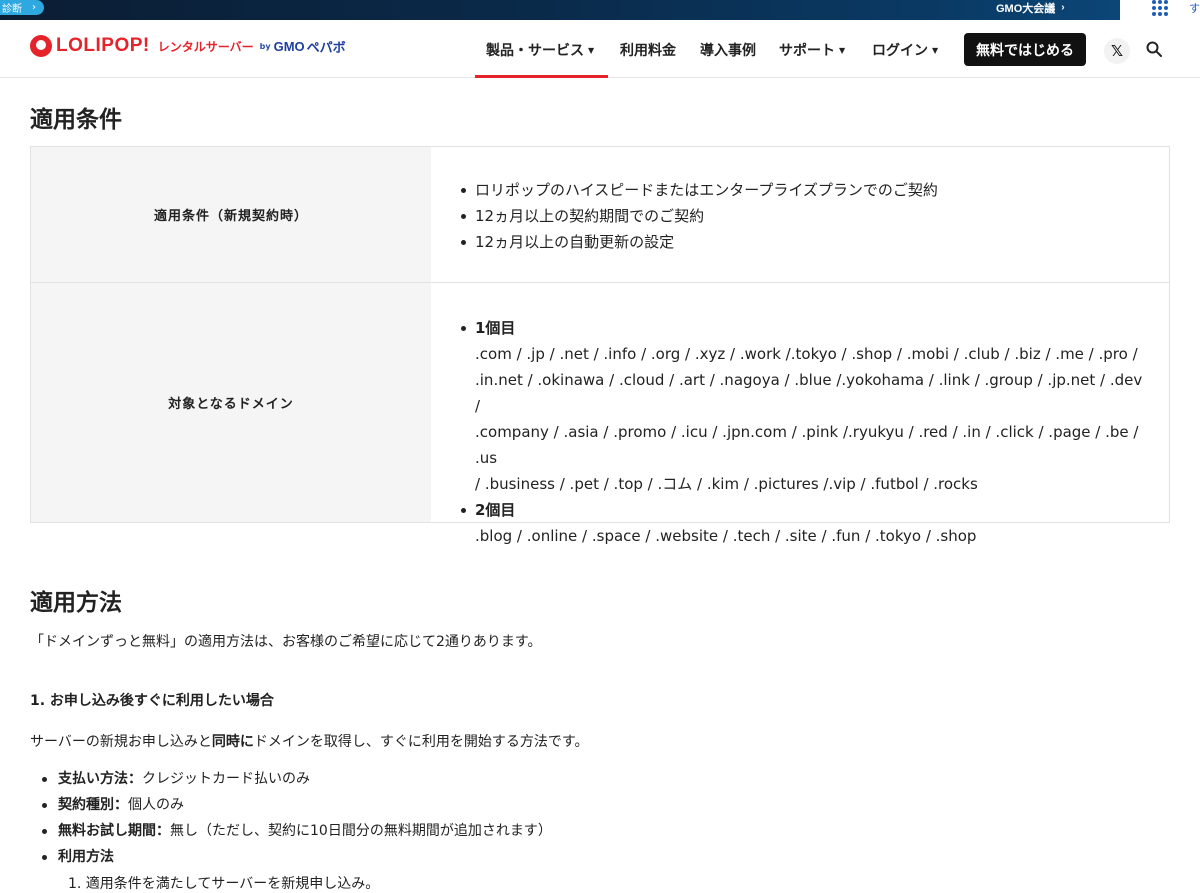 The height and width of the screenshot is (893, 1200). What do you see at coordinates (1194, 8) in the screenshot?
I see `gmo-bar-right-text: す` at bounding box center [1194, 8].